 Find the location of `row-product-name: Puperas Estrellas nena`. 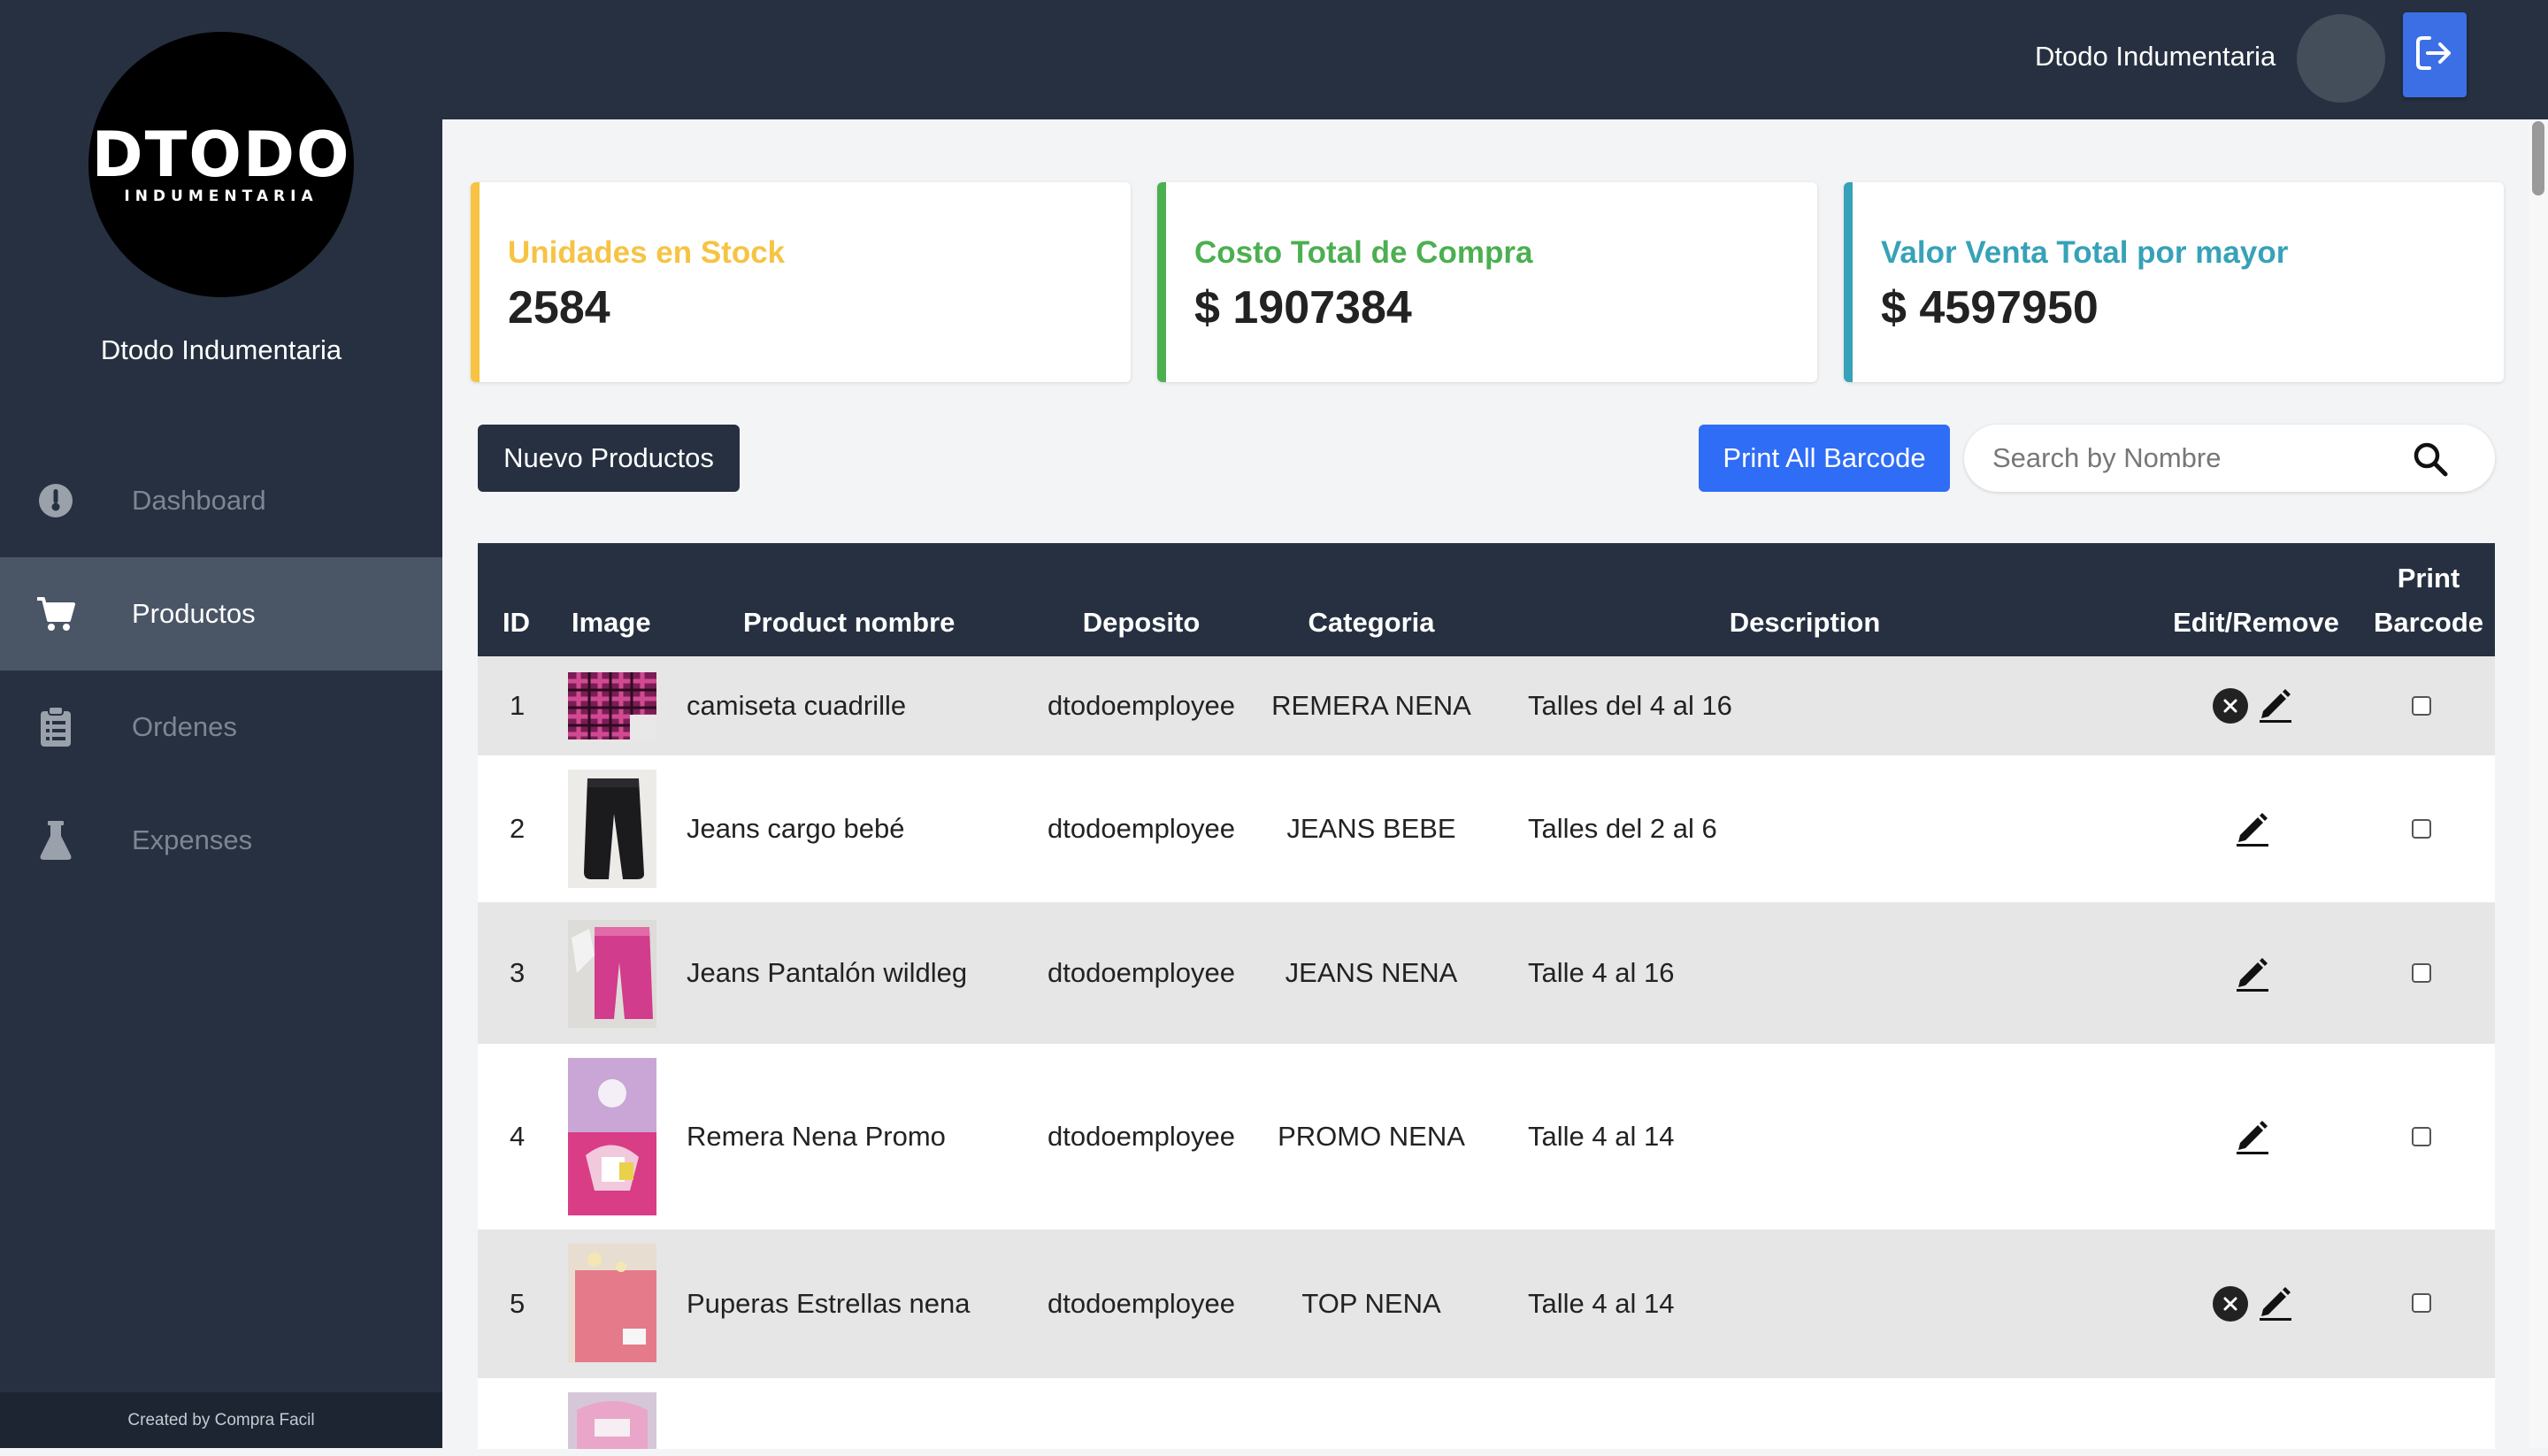

row-product-name: Puperas Estrellas nena is located at coordinates (829, 1303).